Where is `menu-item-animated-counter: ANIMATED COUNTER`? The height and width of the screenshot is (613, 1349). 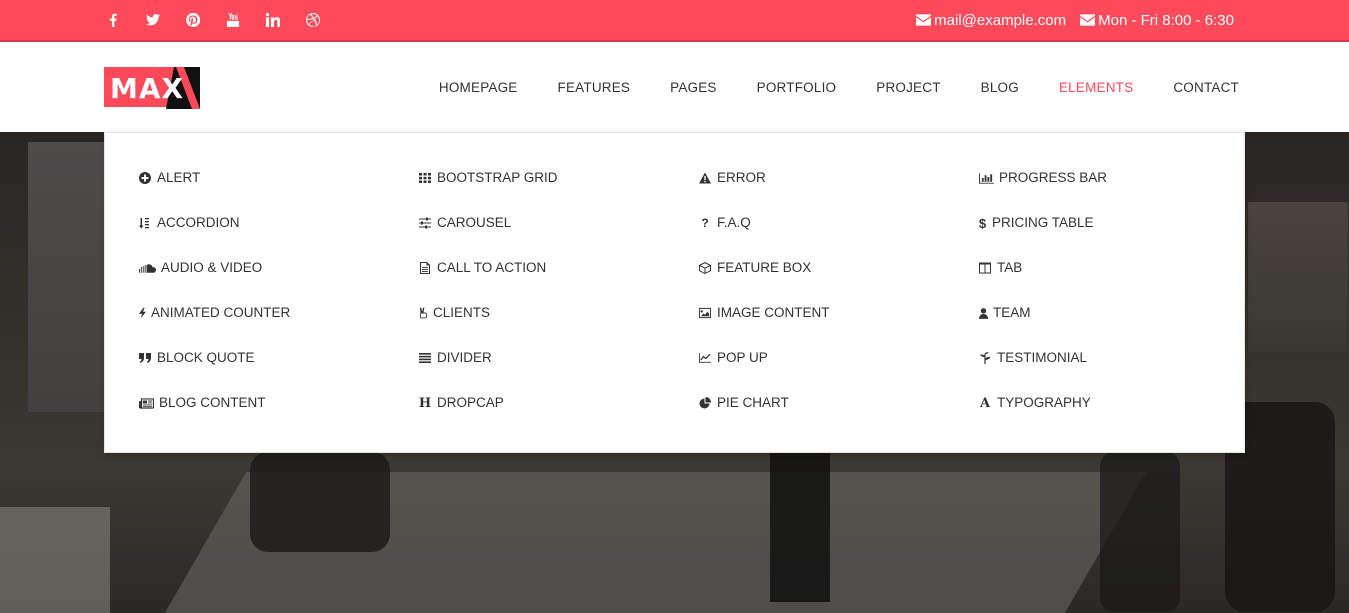
menu-item-animated-counter: ANIMATED COUNTER is located at coordinates (268, 327).